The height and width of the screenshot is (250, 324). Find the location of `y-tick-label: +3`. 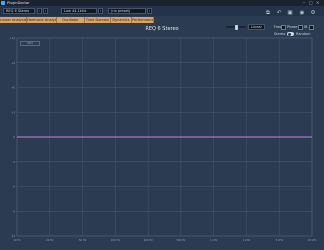

y-tick-label: +3 is located at coordinates (13, 112).